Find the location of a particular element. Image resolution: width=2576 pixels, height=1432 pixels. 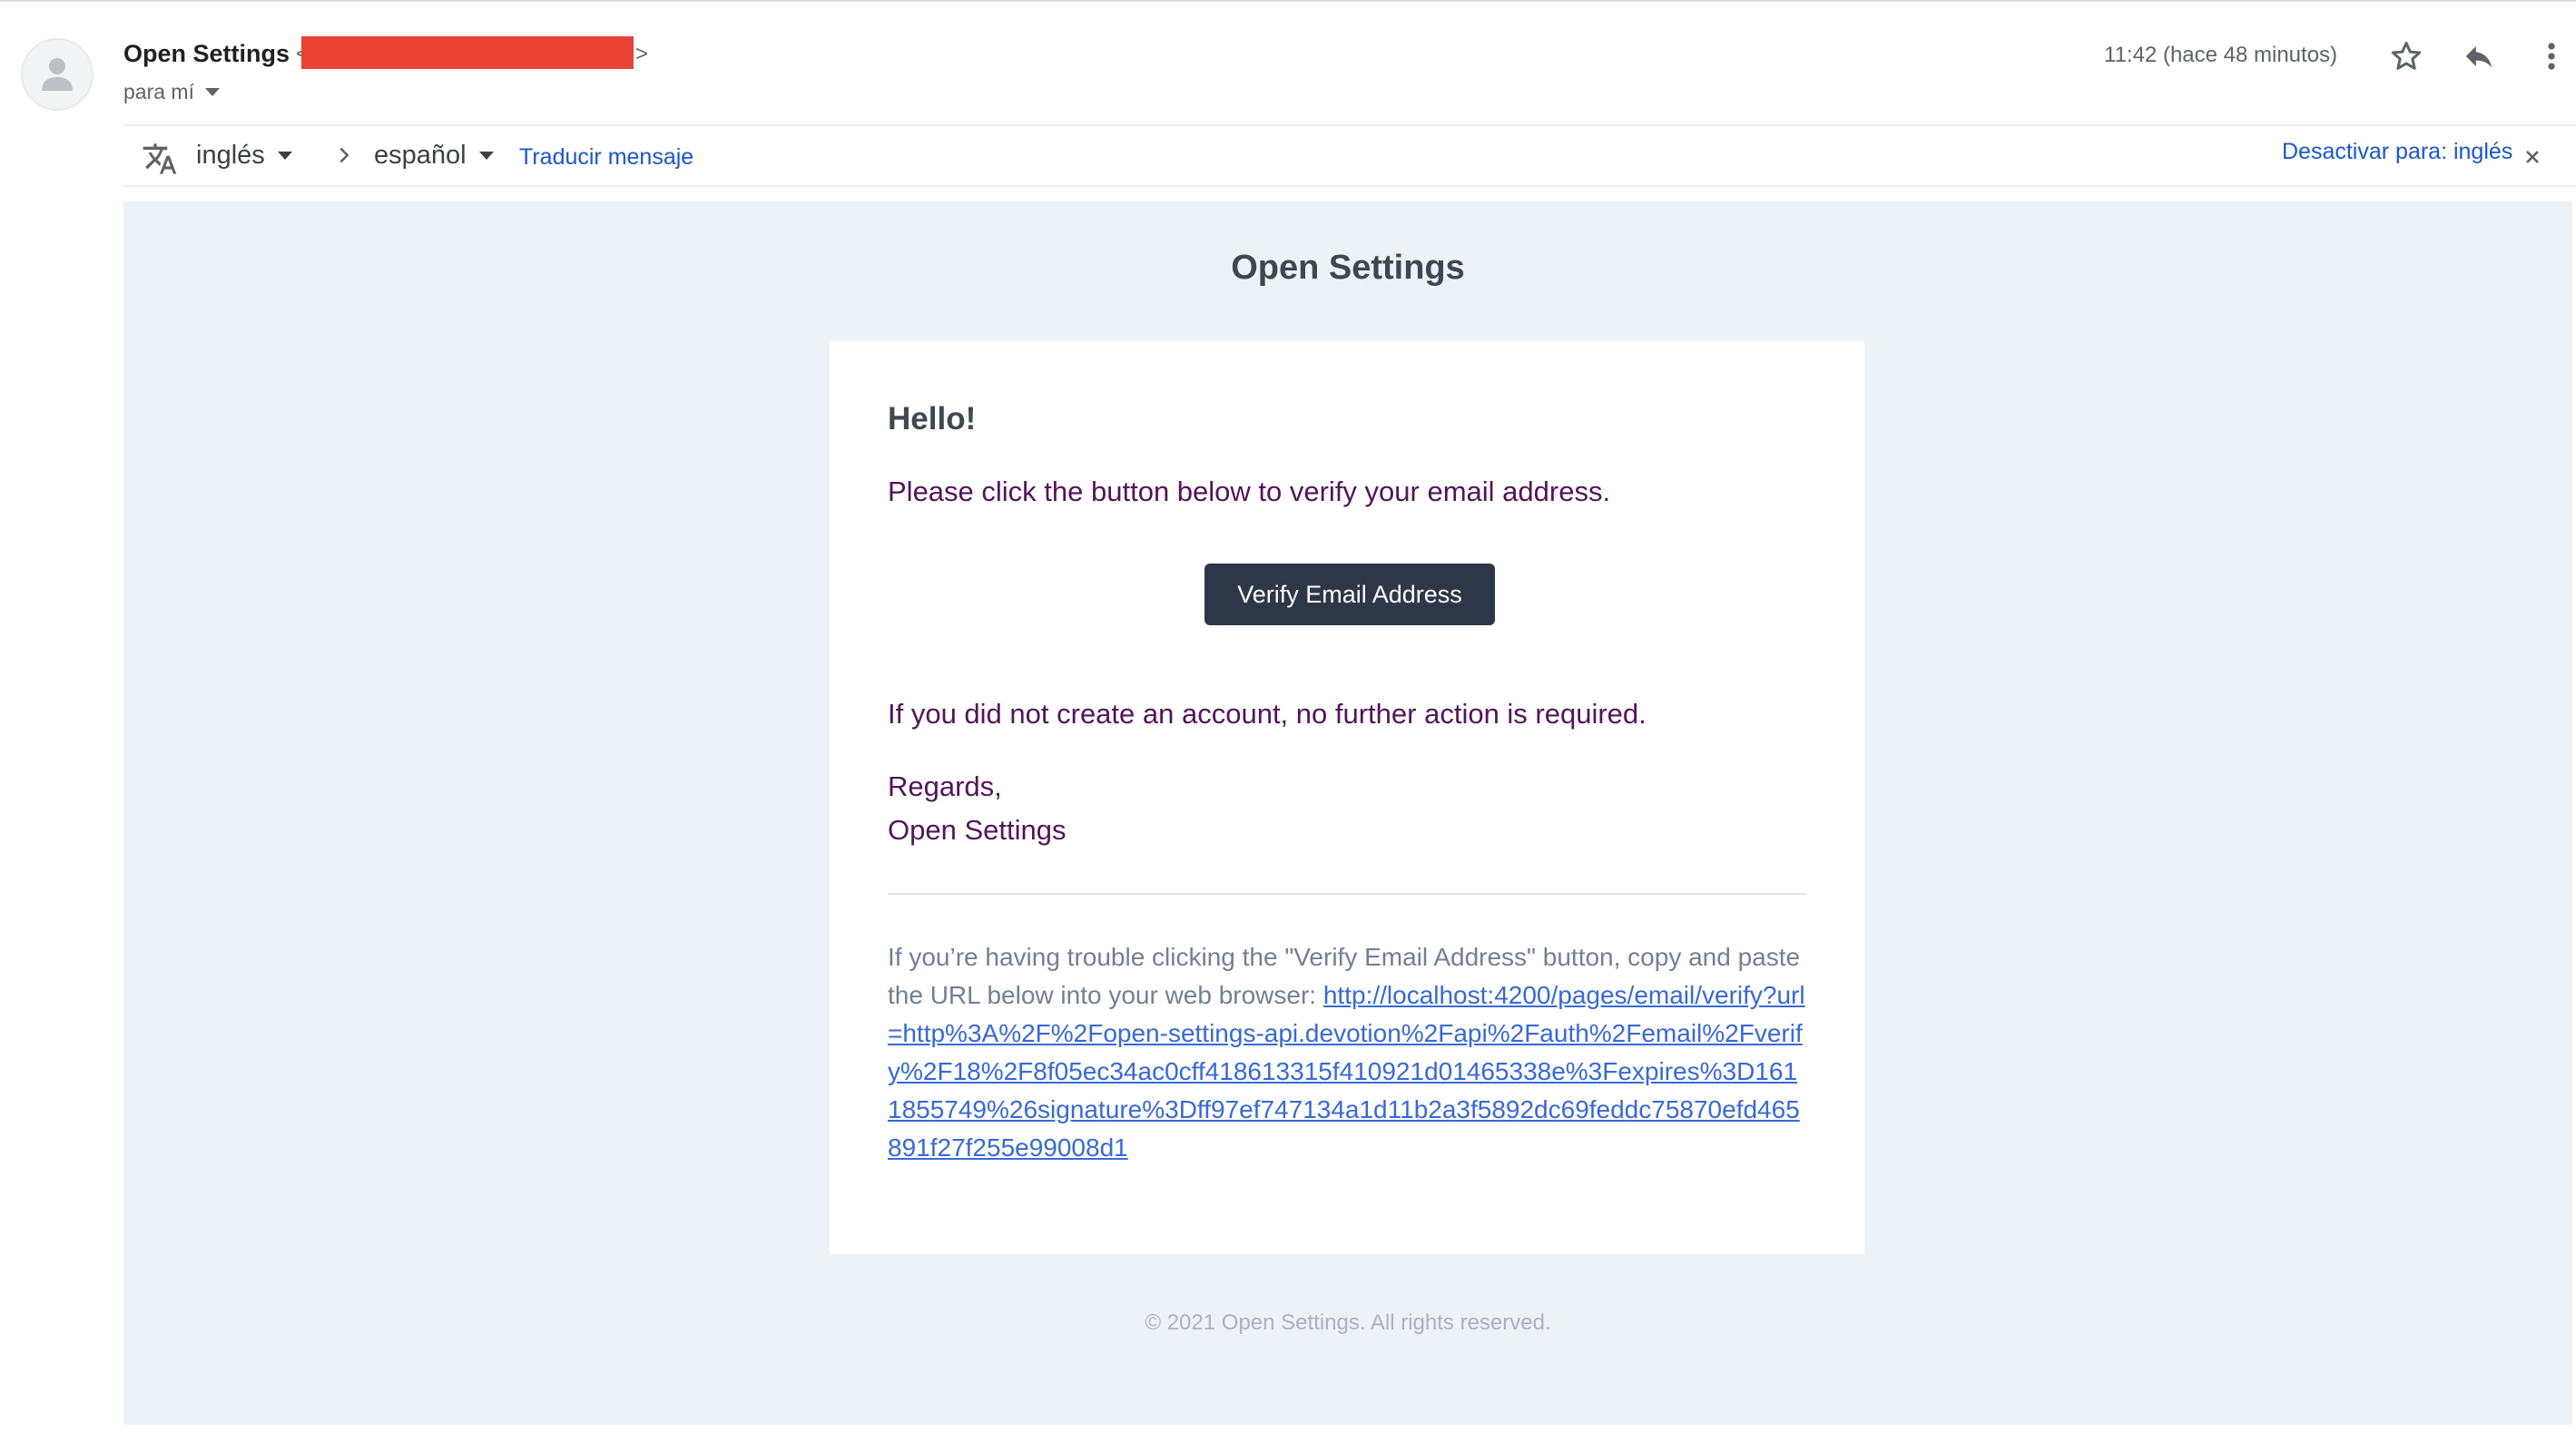

close-icon is located at coordinates (2532, 157).